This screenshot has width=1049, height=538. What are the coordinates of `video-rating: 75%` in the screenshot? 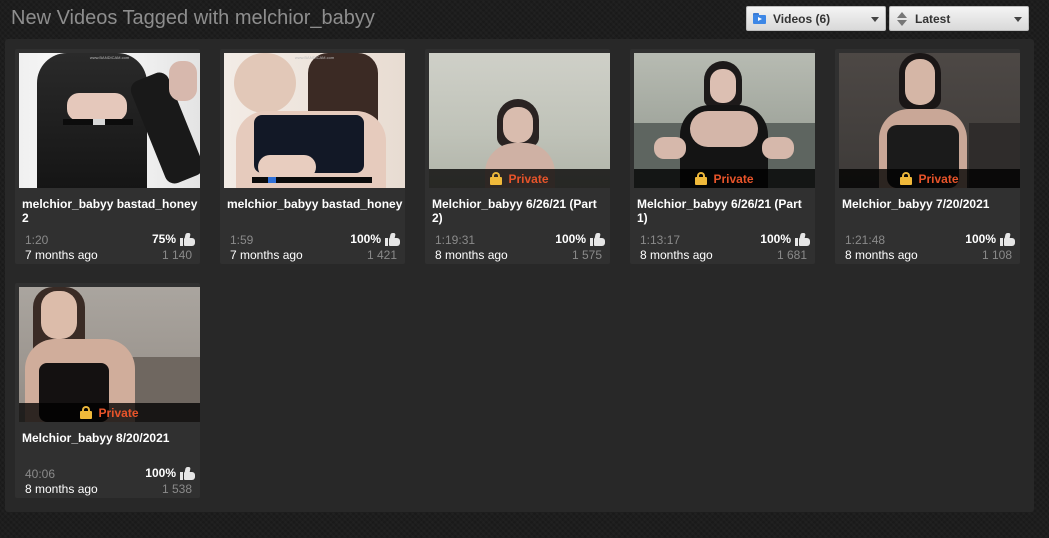 It's located at (173, 239).